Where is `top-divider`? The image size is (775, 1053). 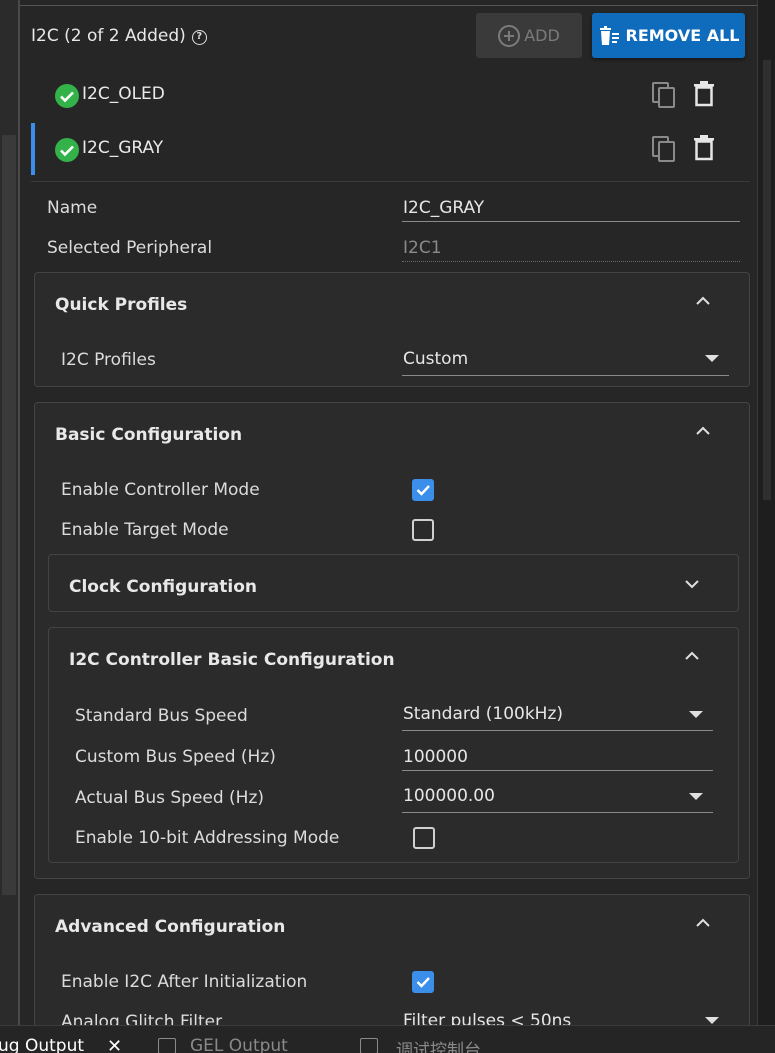 top-divider is located at coordinates (388, 5).